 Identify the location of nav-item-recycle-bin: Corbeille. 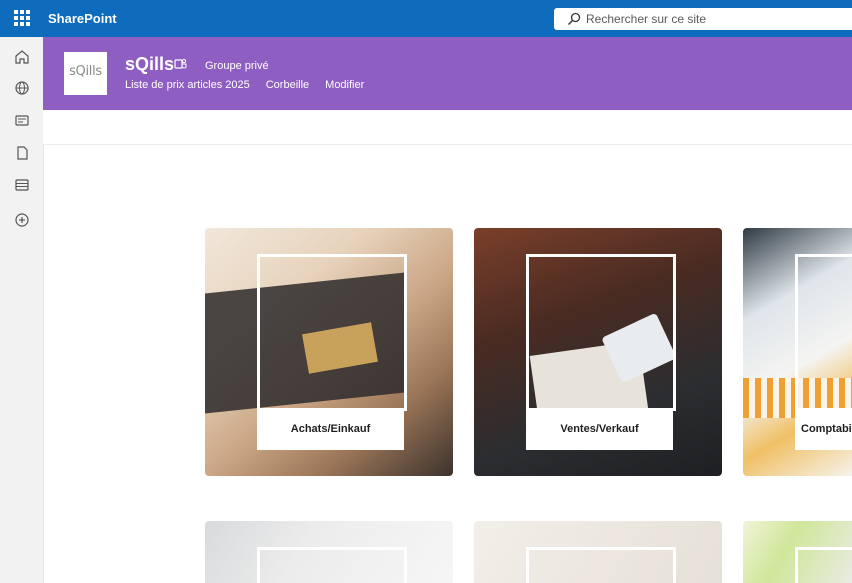
(287, 85).